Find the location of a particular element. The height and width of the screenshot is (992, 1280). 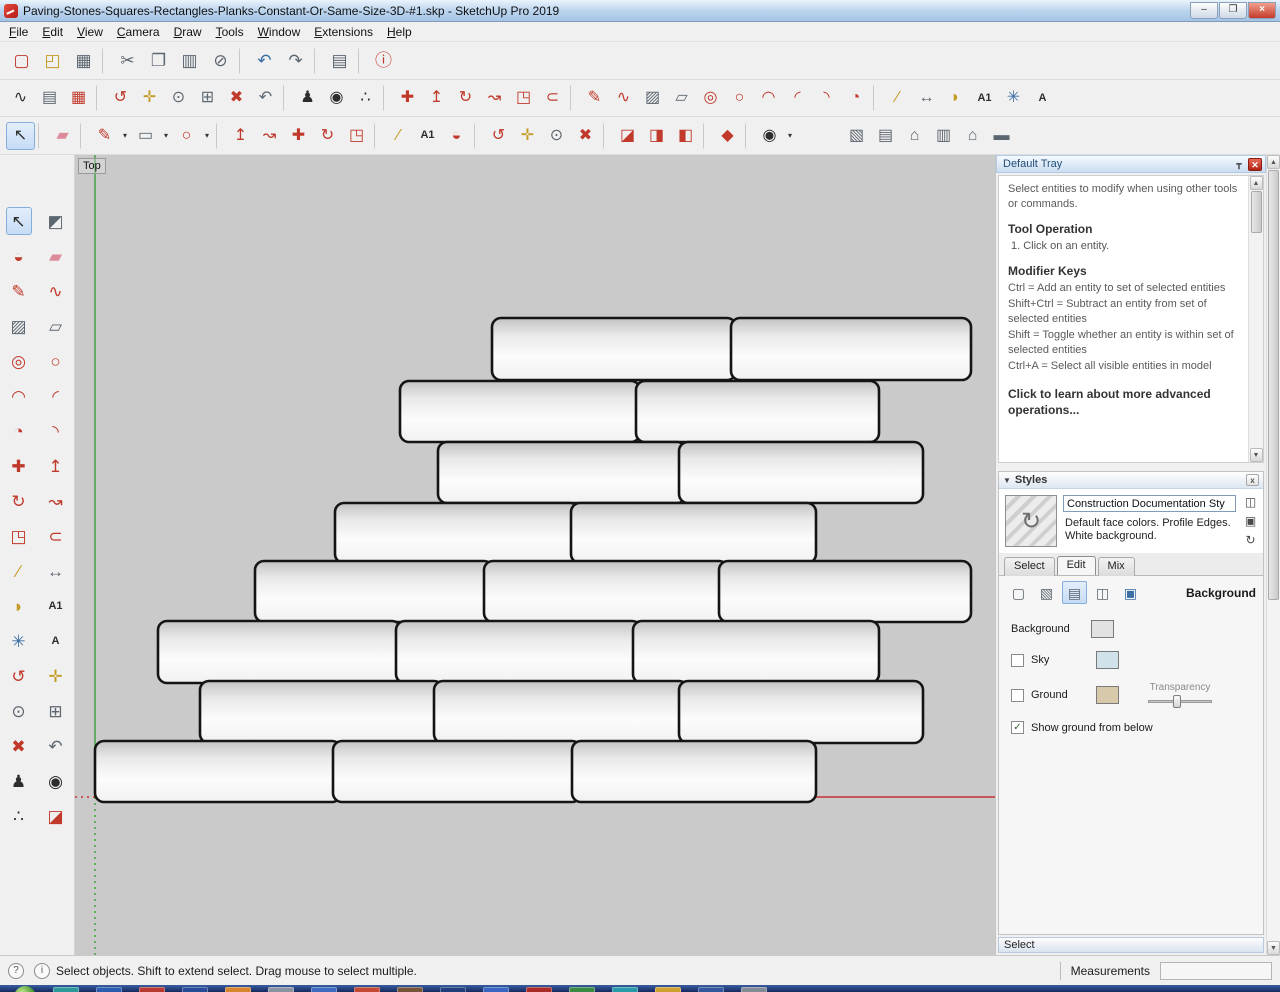

select-tool: ↖ is located at coordinates (18, 221).